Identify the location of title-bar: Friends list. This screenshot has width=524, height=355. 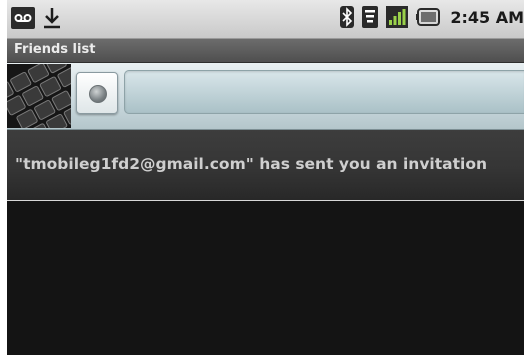
(265, 51).